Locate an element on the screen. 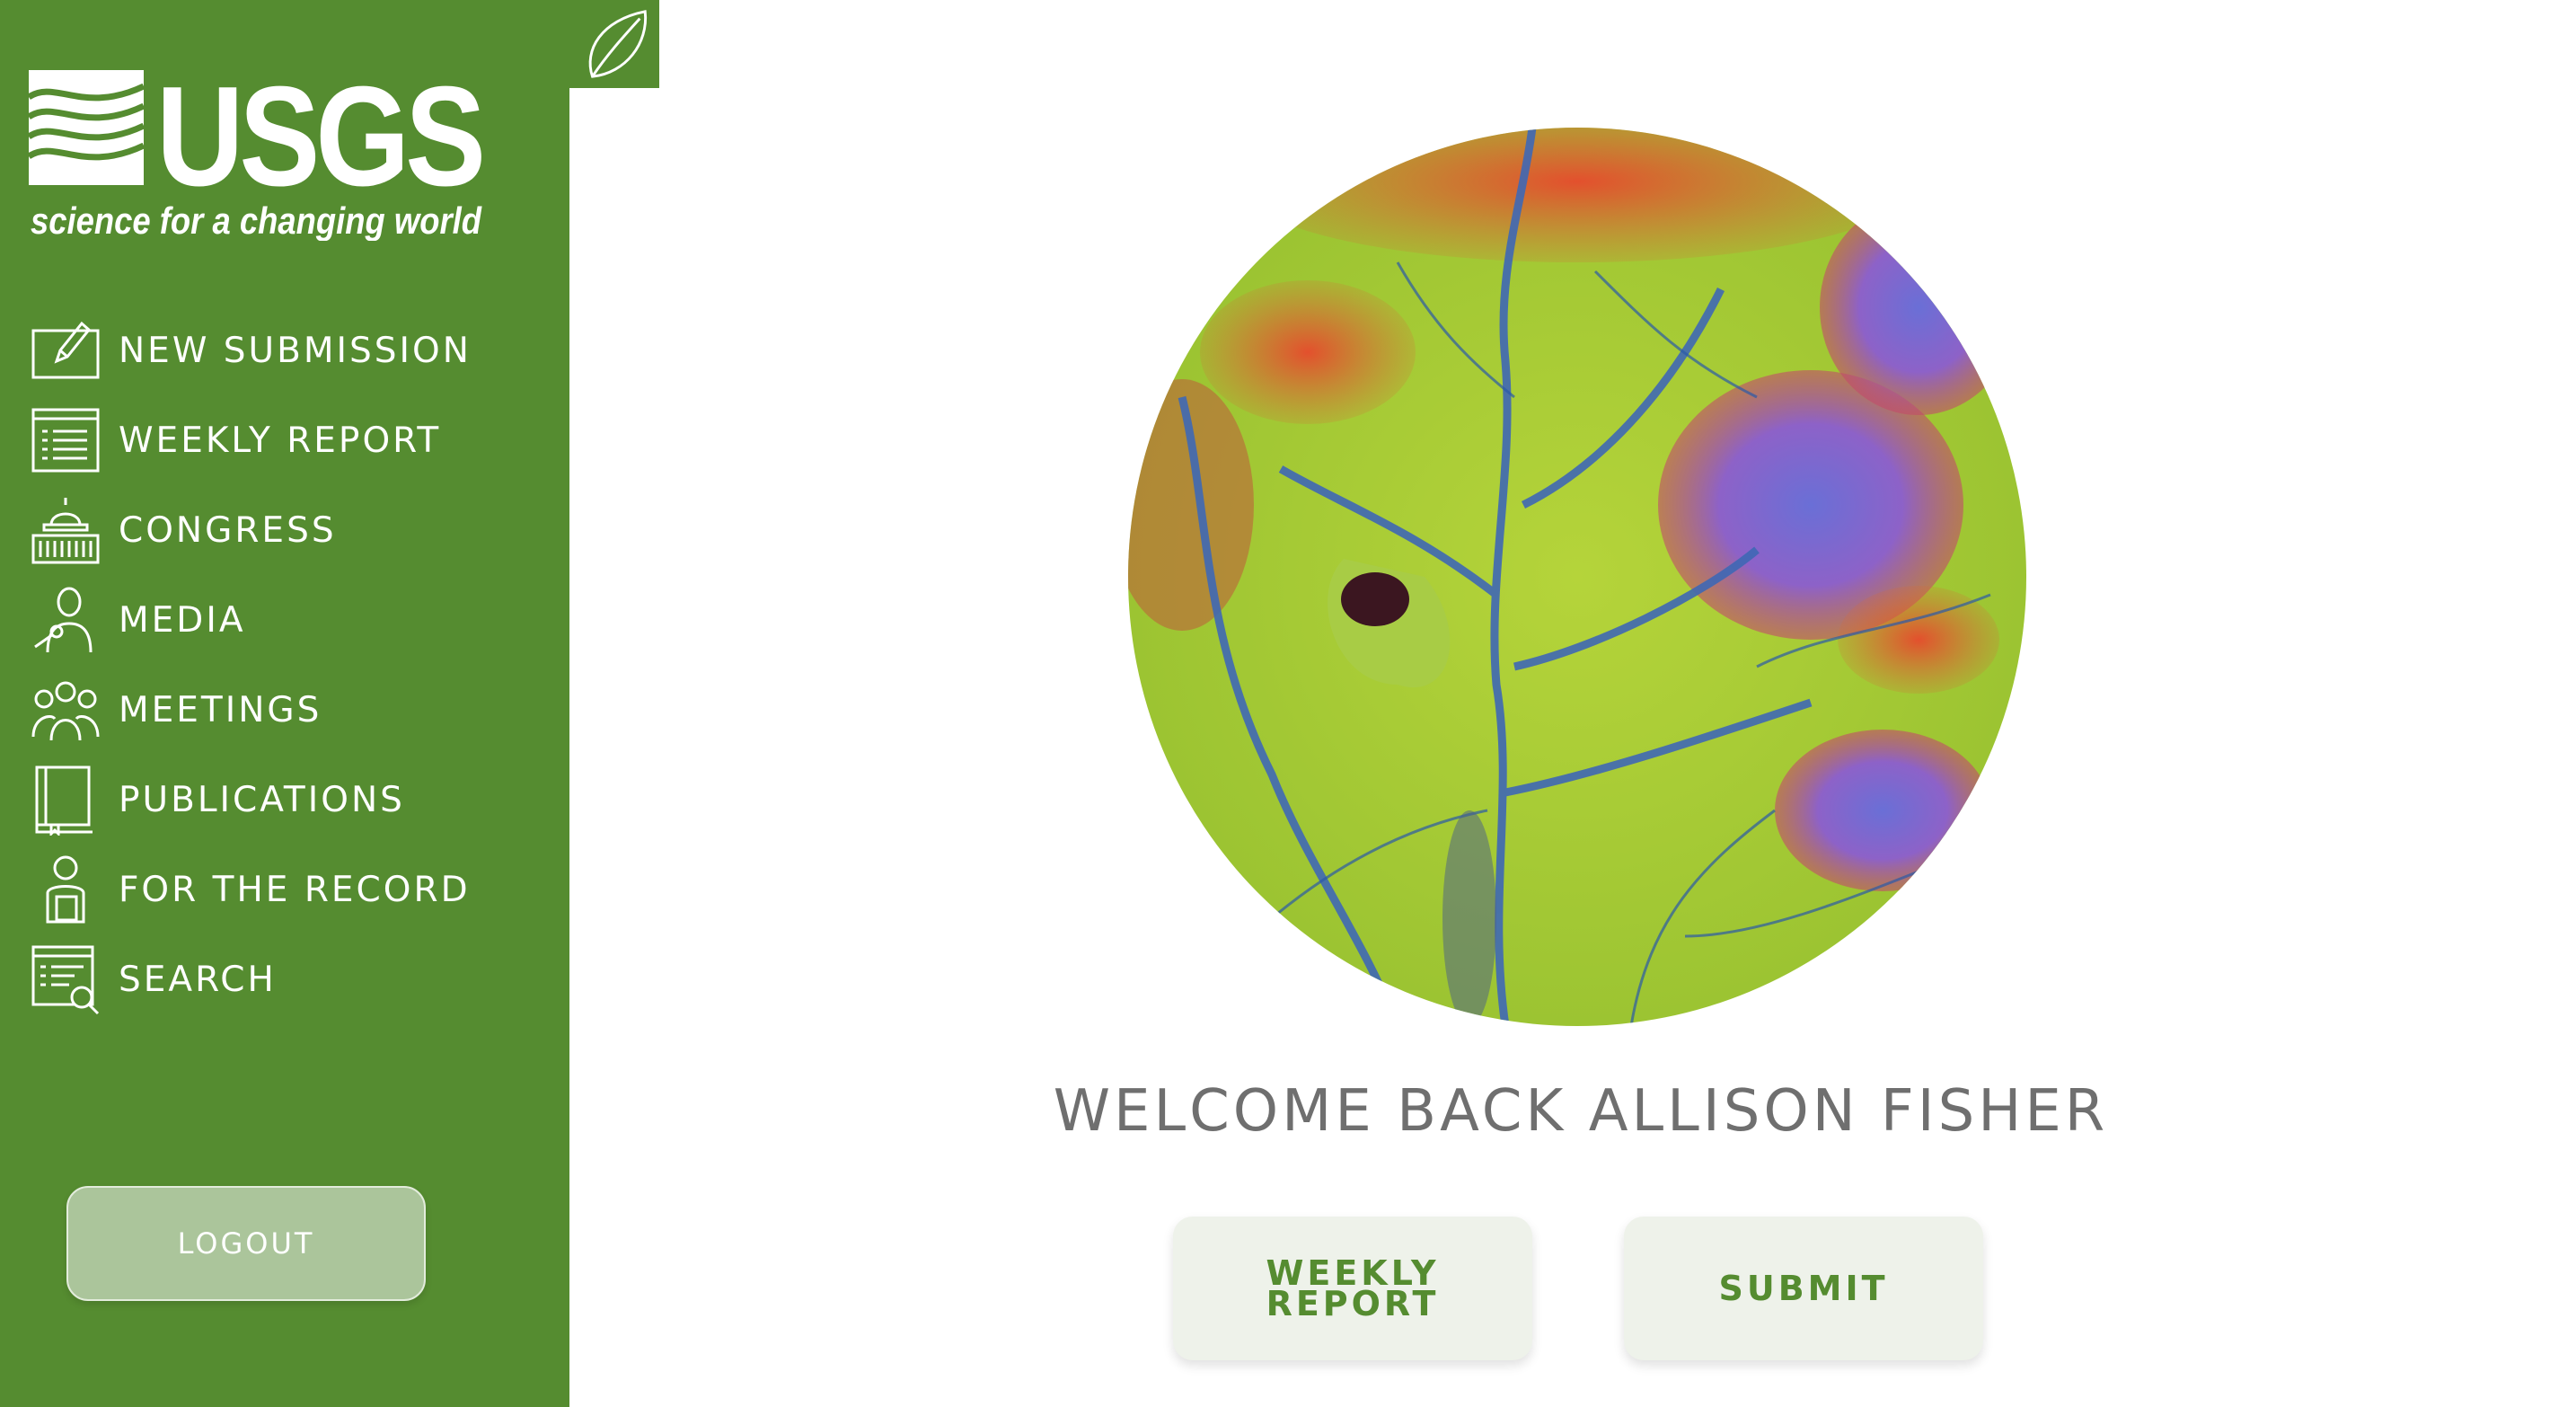 The height and width of the screenshot is (1407, 2576). sidebar-item-label: MEDIA is located at coordinates (182, 620).